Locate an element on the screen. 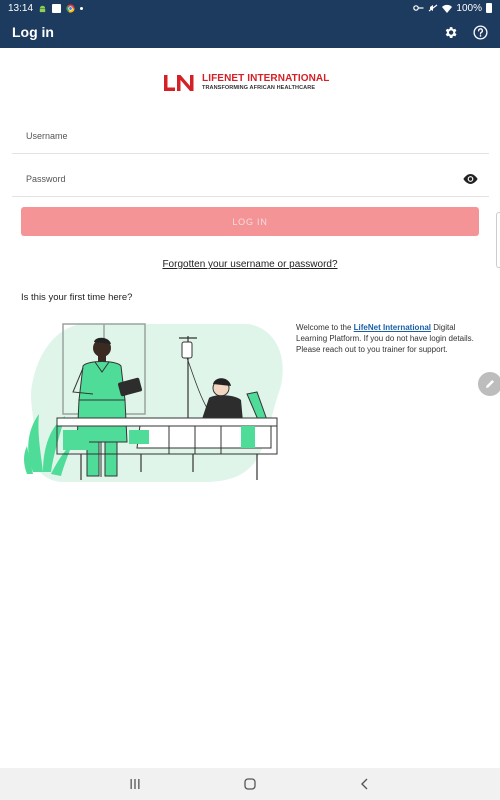 This screenshot has width=500, height=800. wifi-icon is located at coordinates (447, 8).